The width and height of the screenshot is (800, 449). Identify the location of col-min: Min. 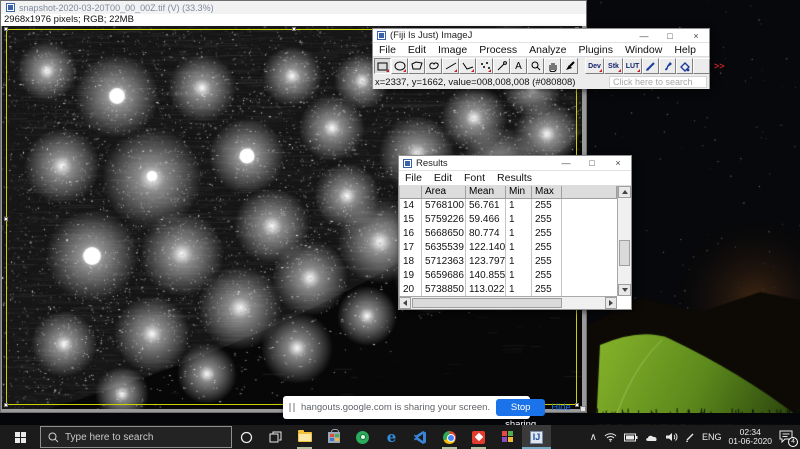
(519, 192).